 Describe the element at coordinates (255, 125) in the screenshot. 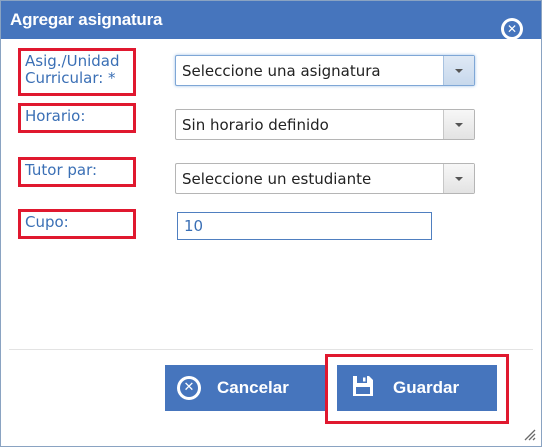

I see `horario-select-value: Sin horario definido` at that location.